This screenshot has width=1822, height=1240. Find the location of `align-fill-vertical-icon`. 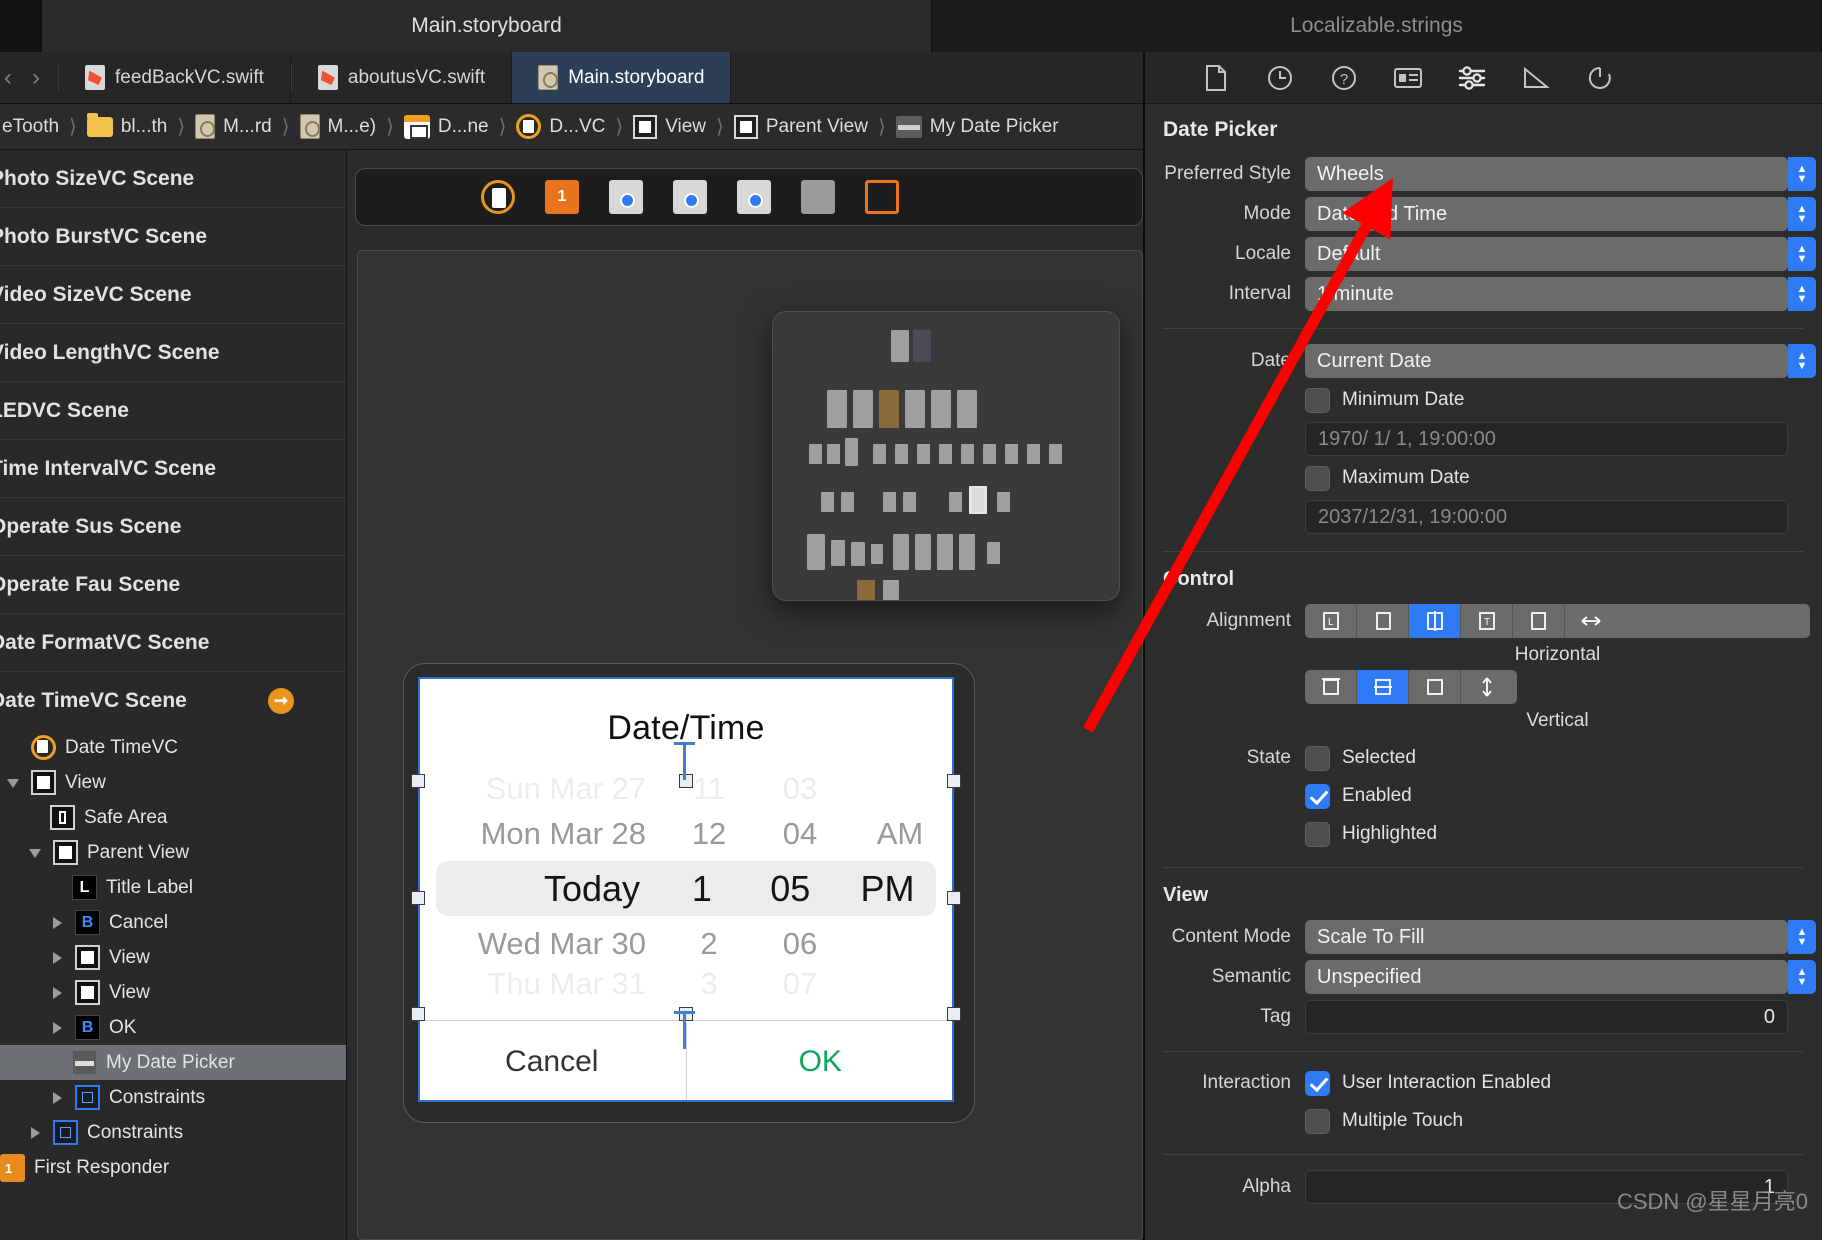

align-fill-vertical-icon is located at coordinates (1487, 687).